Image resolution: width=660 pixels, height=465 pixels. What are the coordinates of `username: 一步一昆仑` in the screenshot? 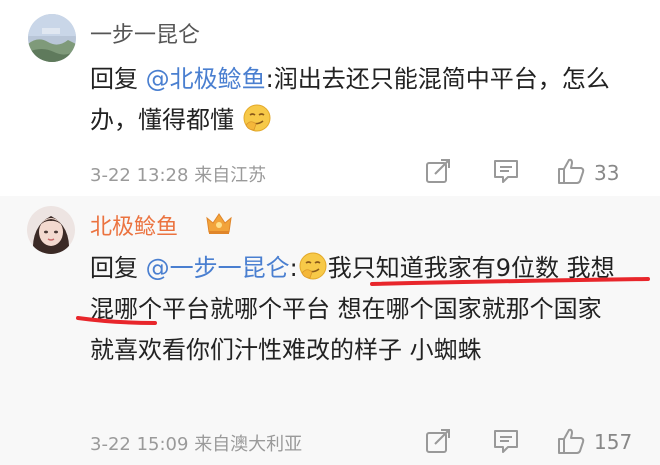 It's located at (145, 33).